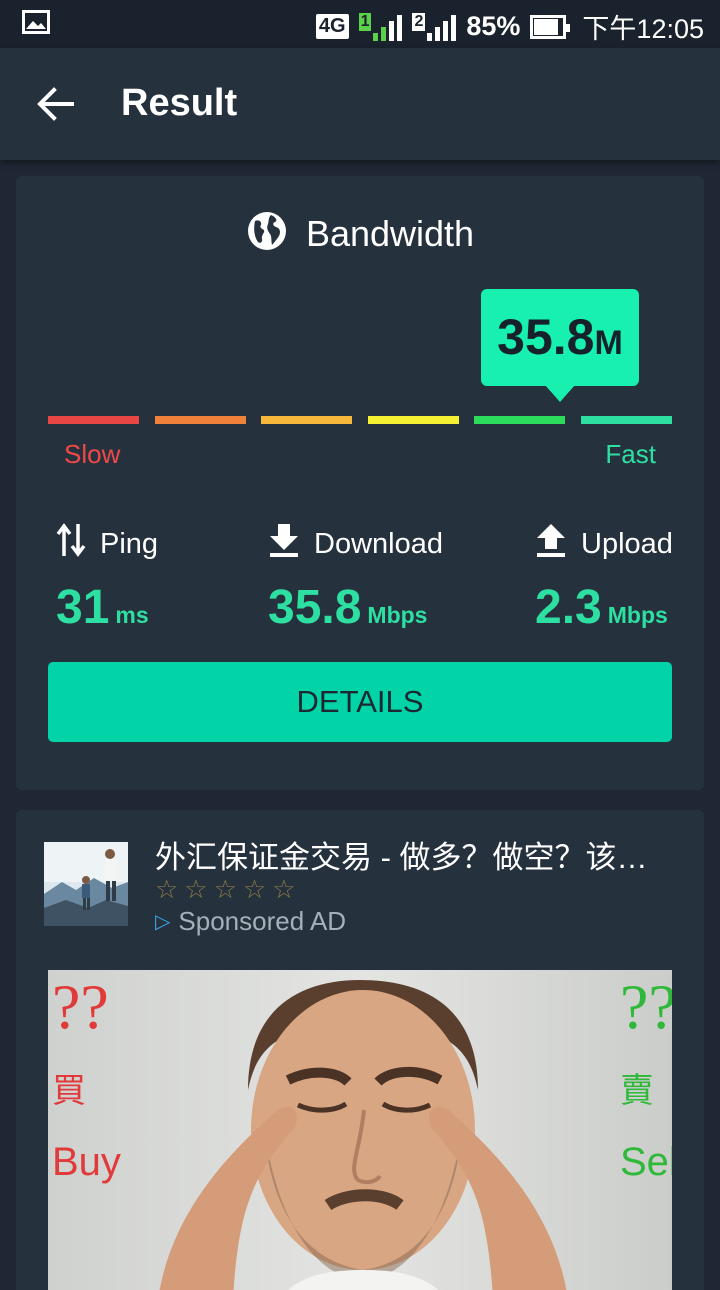 Image resolution: width=720 pixels, height=1290 pixels. Describe the element at coordinates (360, 104) in the screenshot. I see `app-bar: Result` at that location.